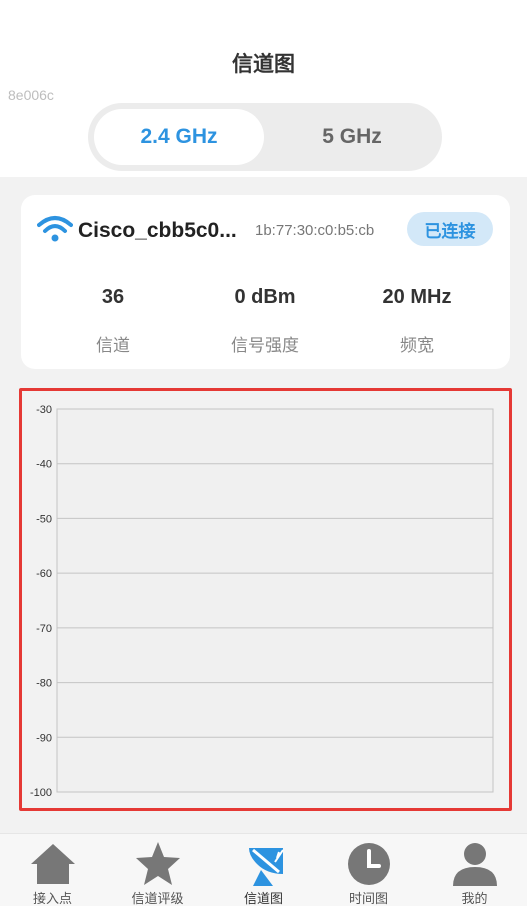 The image size is (527, 906). Describe the element at coordinates (265, 297) in the screenshot. I see `stat-signal-value: 0 dBm` at that location.